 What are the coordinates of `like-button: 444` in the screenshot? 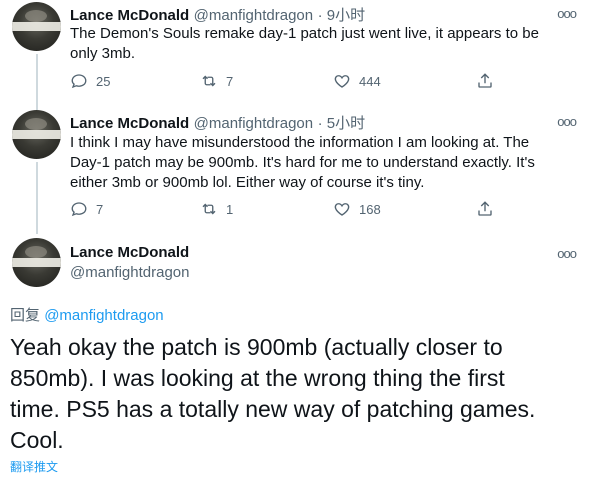 It's located at (357, 81).